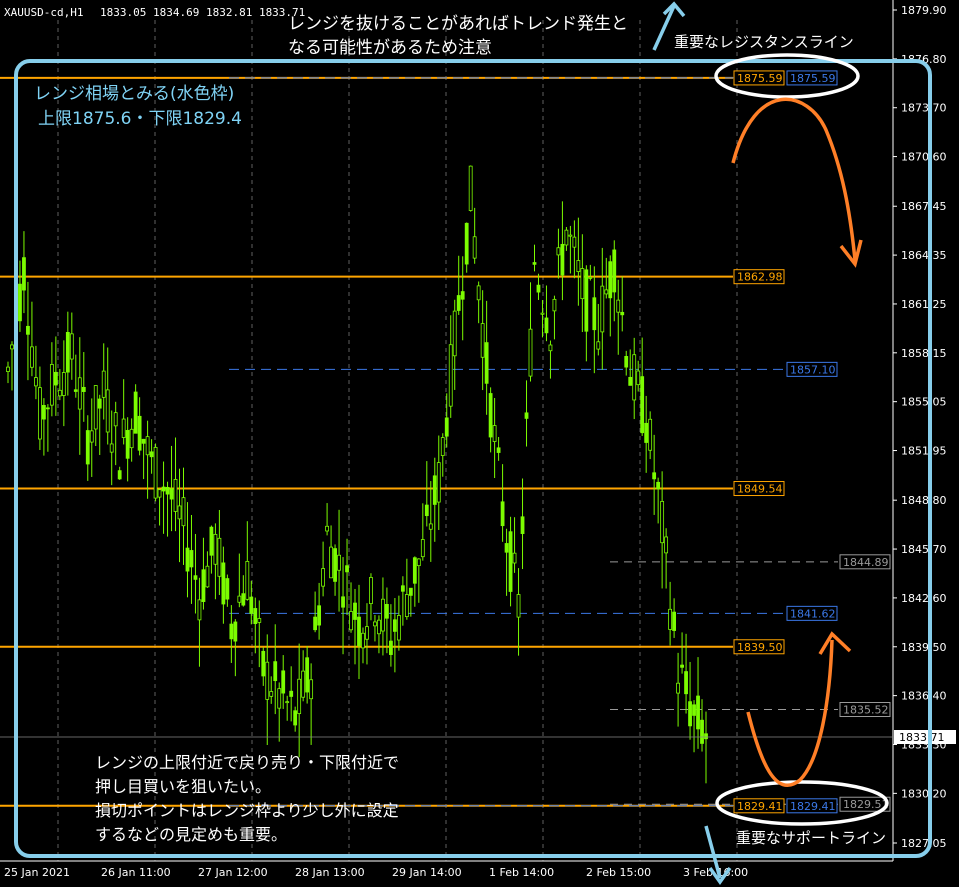 The height and width of the screenshot is (887, 959). What do you see at coordinates (924, 108) in the screenshot?
I see `price-tick-label: 1873.70` at bounding box center [924, 108].